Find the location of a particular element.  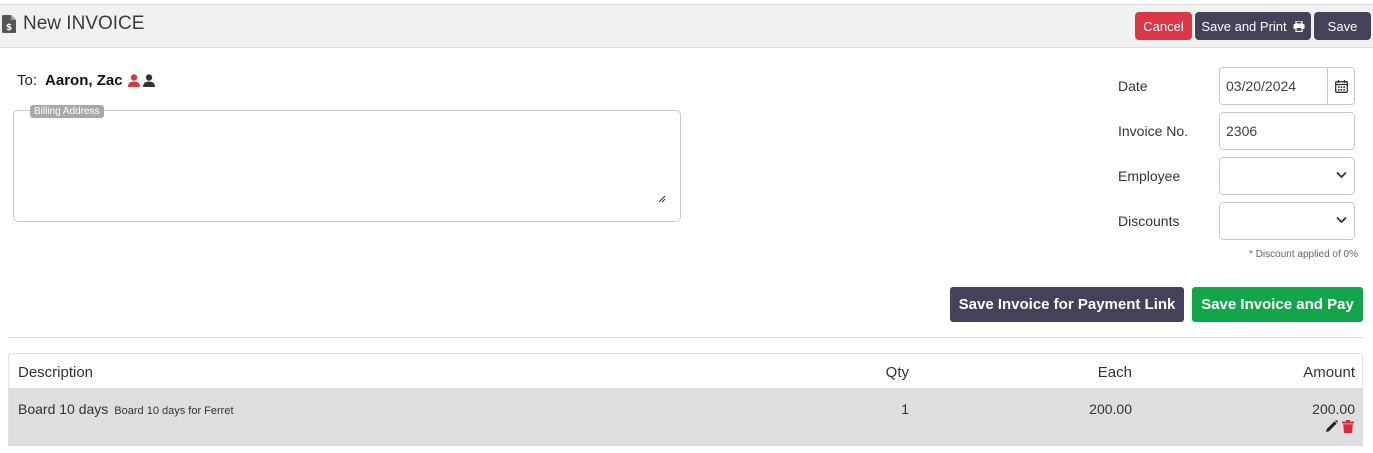

client-user-icon is located at coordinates (133, 80).